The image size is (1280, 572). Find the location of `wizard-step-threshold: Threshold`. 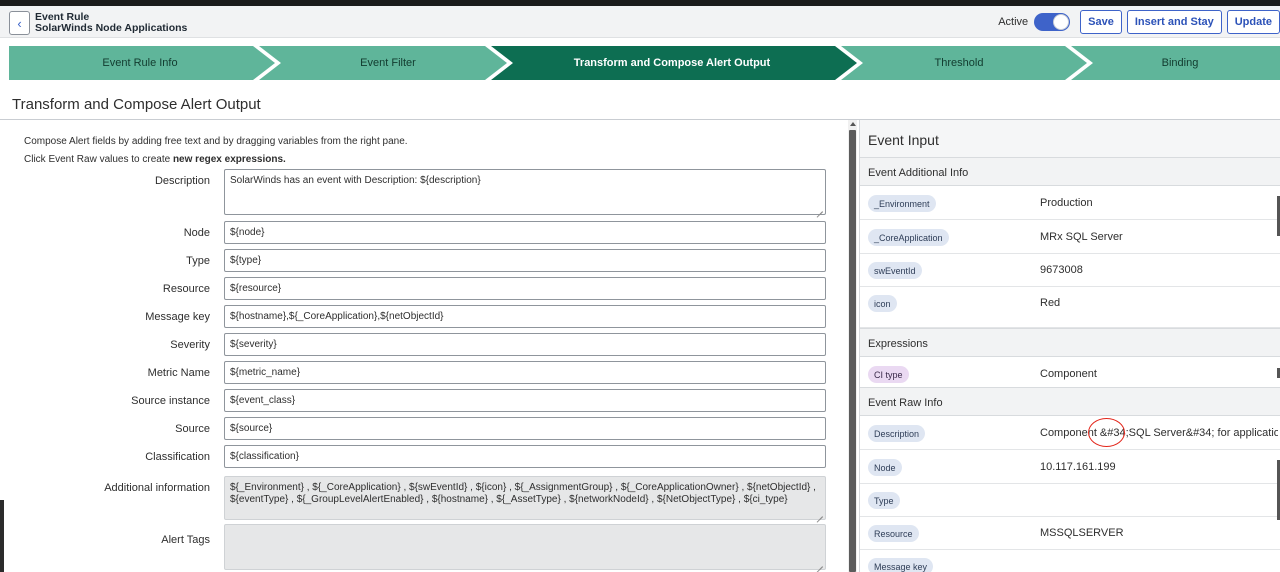

wizard-step-threshold: Threshold is located at coordinates (959, 63).